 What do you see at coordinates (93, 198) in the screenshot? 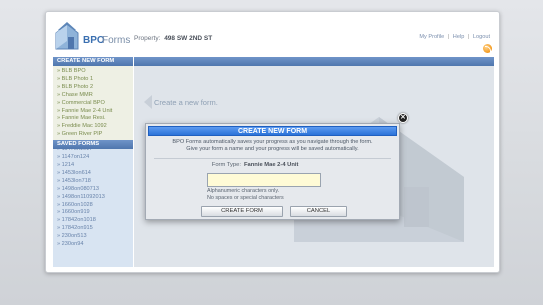
I see `saved-form-item: 1498on11092013` at bounding box center [93, 198].